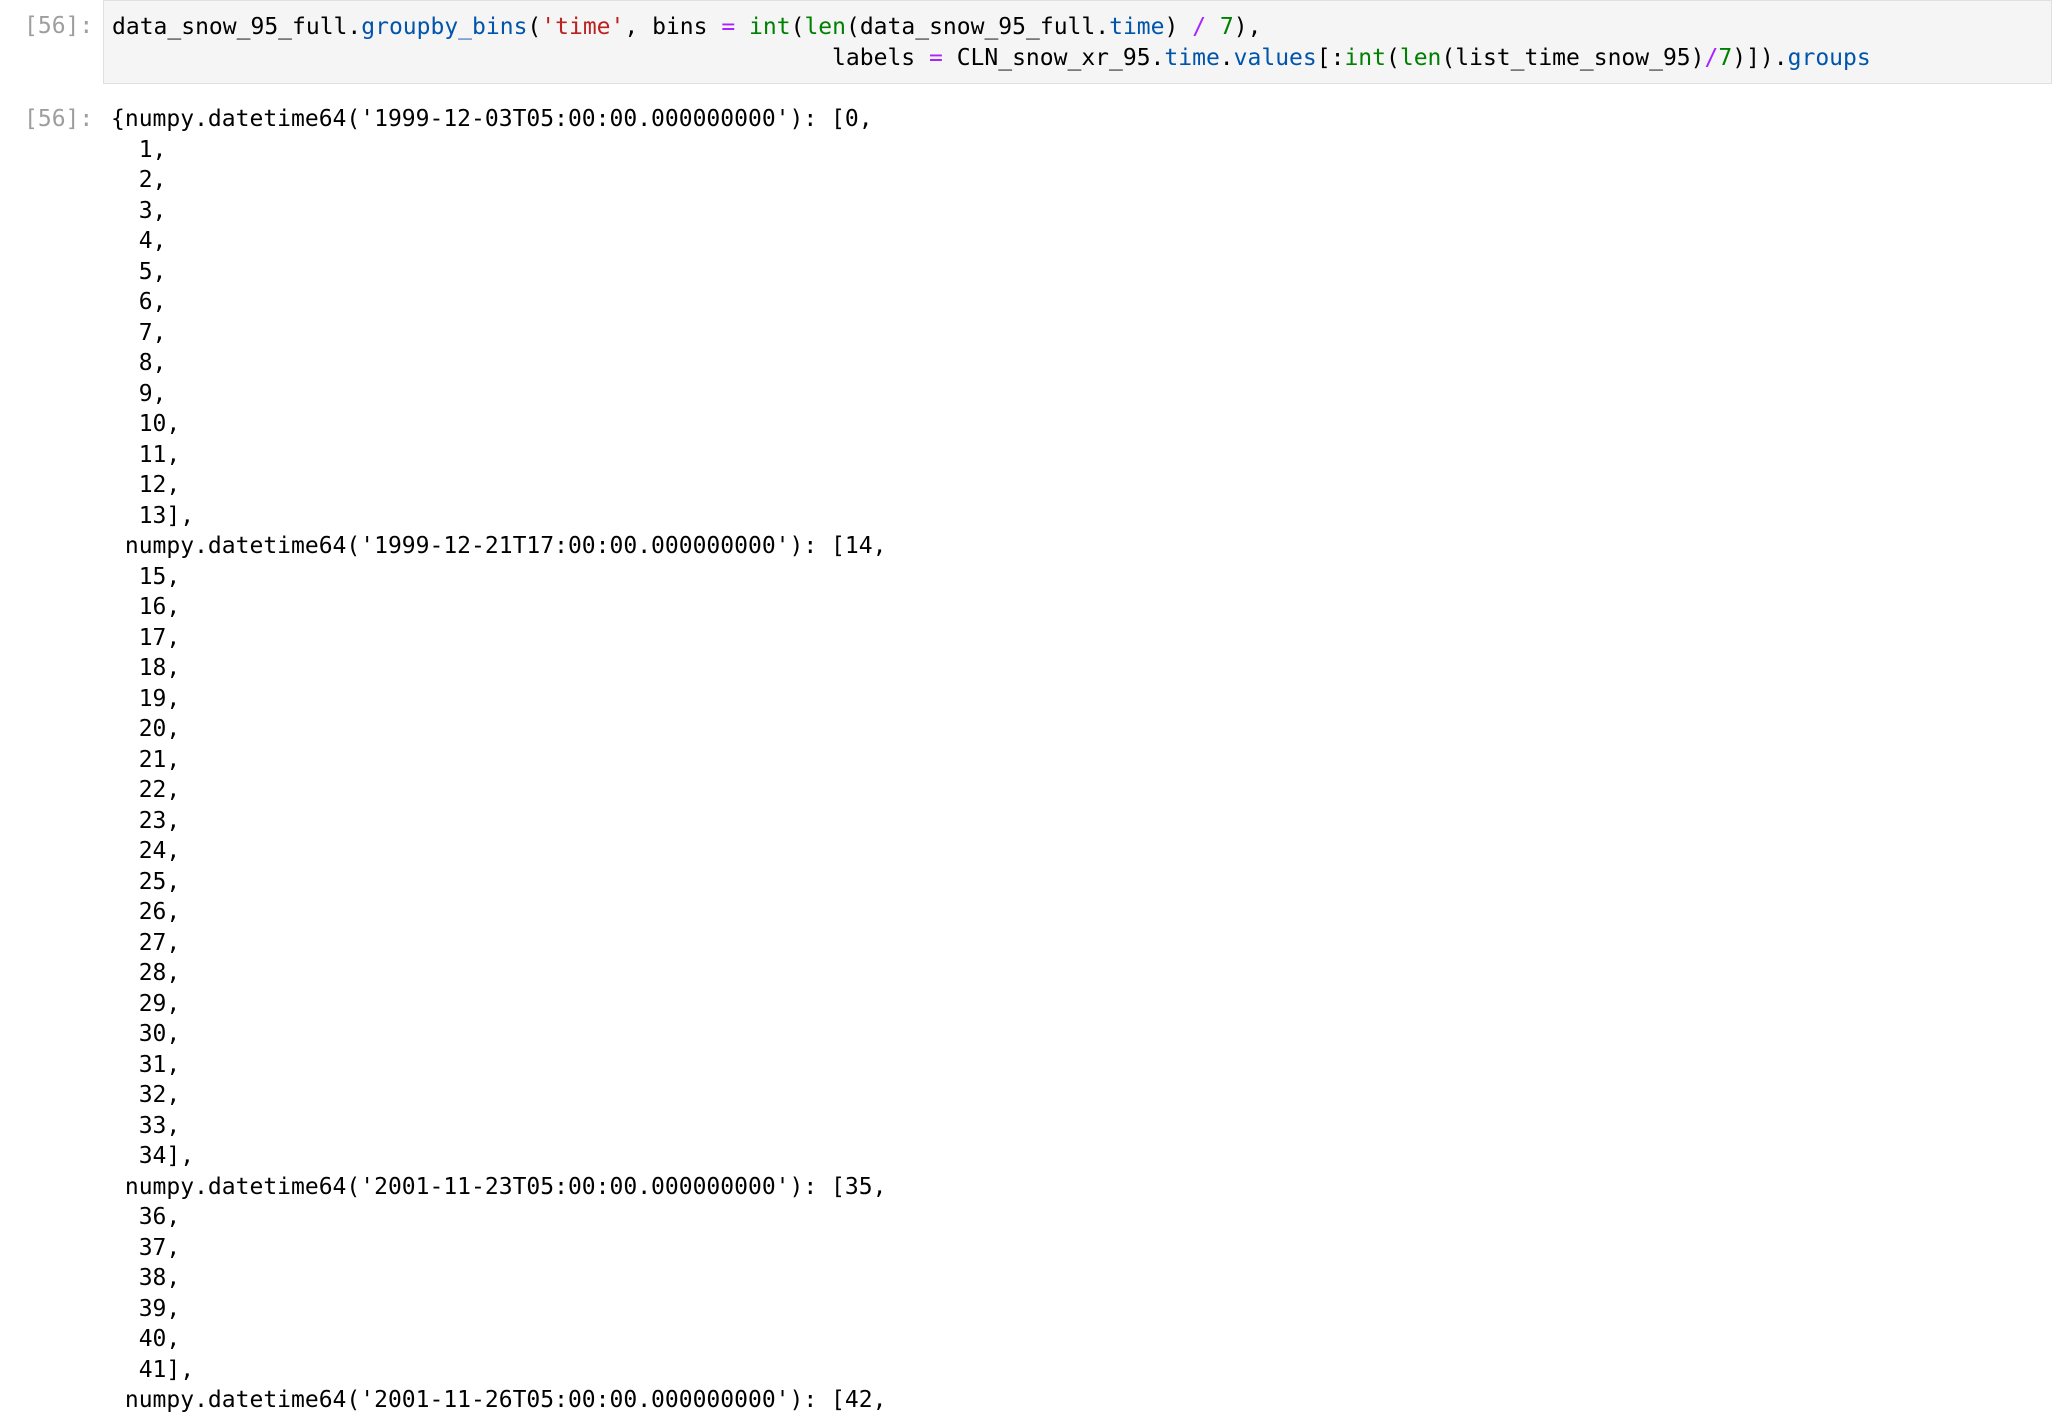 Image resolution: width=2052 pixels, height=1420 pixels. I want to click on output-line: 28,, so click(146, 973).